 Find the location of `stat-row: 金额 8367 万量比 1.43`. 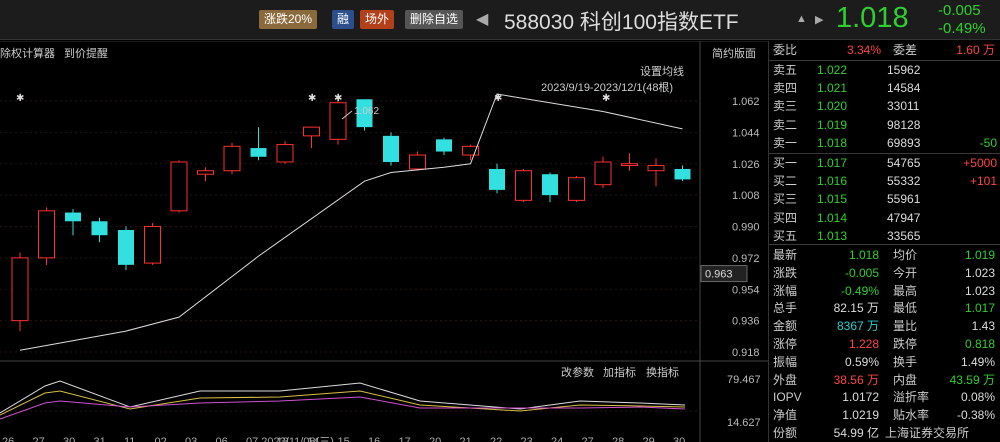

stat-row: 金额 8367 万量比 1.43 is located at coordinates (884, 326).